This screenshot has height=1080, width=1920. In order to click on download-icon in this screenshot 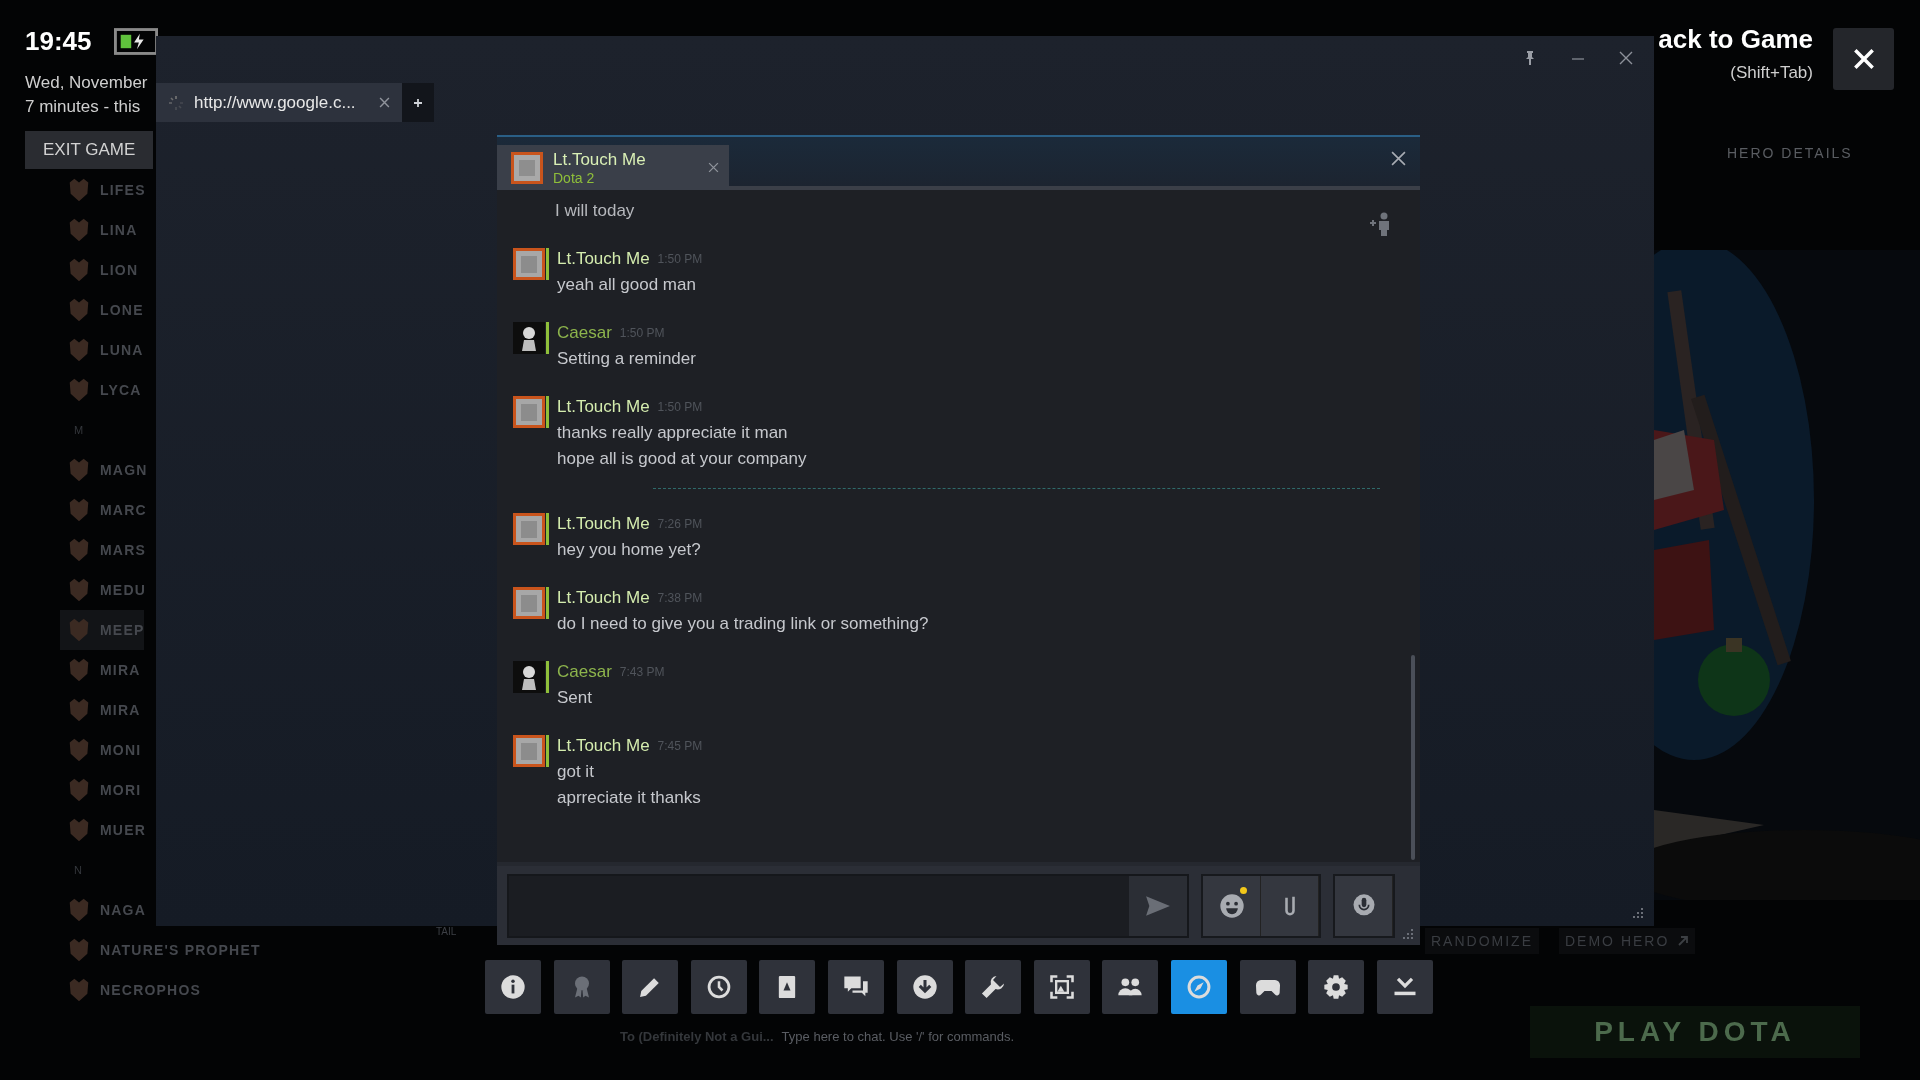, I will do `click(924, 987)`.